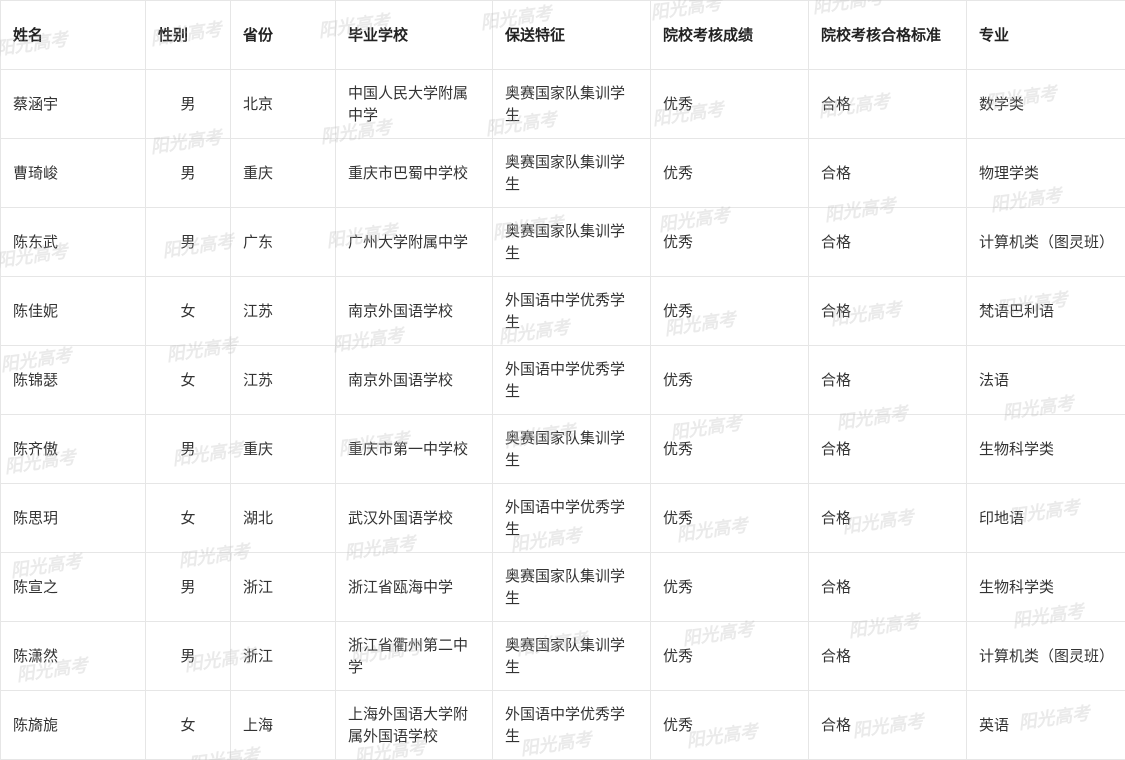  Describe the element at coordinates (73, 35) in the screenshot. I see `header-name: 姓名` at that location.